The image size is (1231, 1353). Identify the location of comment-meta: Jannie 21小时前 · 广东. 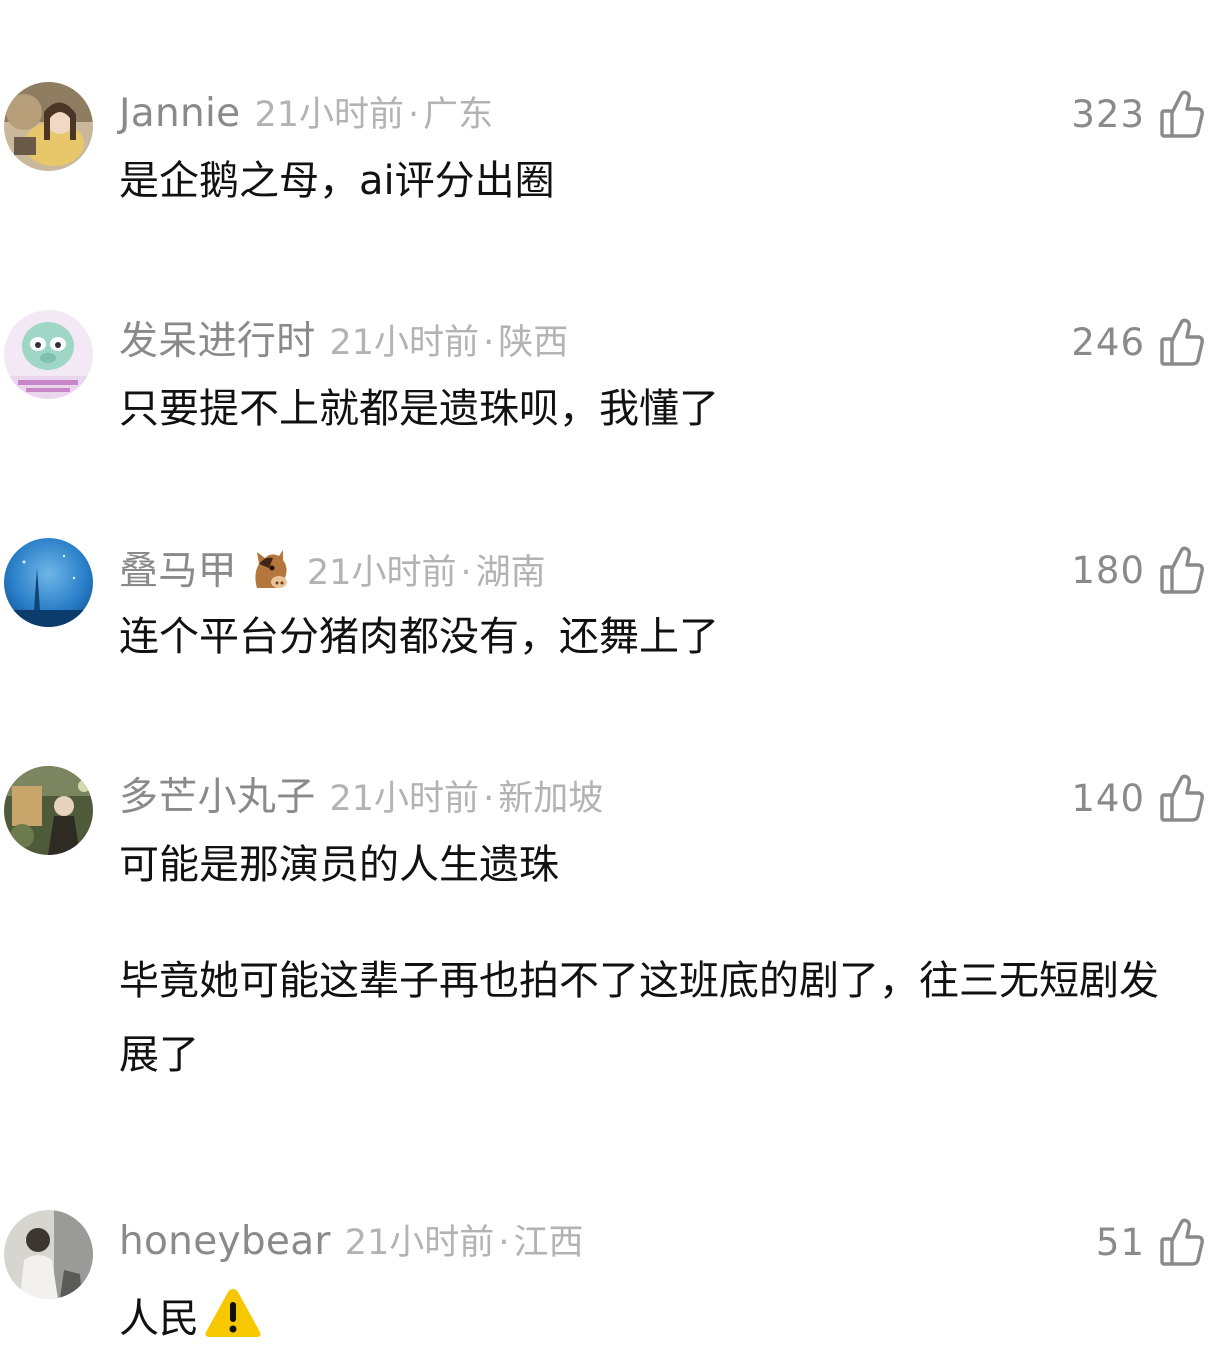
(306, 114).